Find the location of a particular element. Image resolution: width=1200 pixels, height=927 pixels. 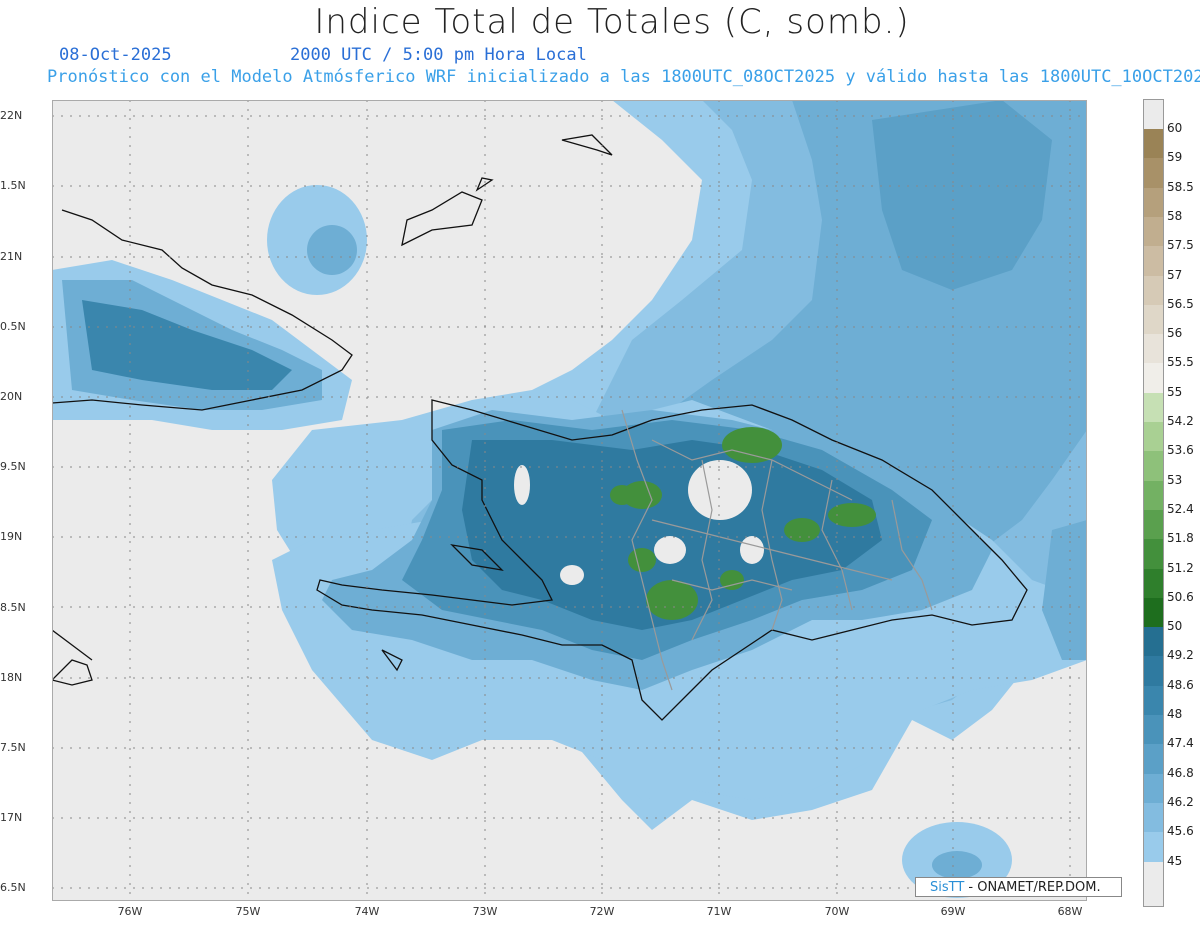

lat-label: 0.5N is located at coordinates (13, 326).